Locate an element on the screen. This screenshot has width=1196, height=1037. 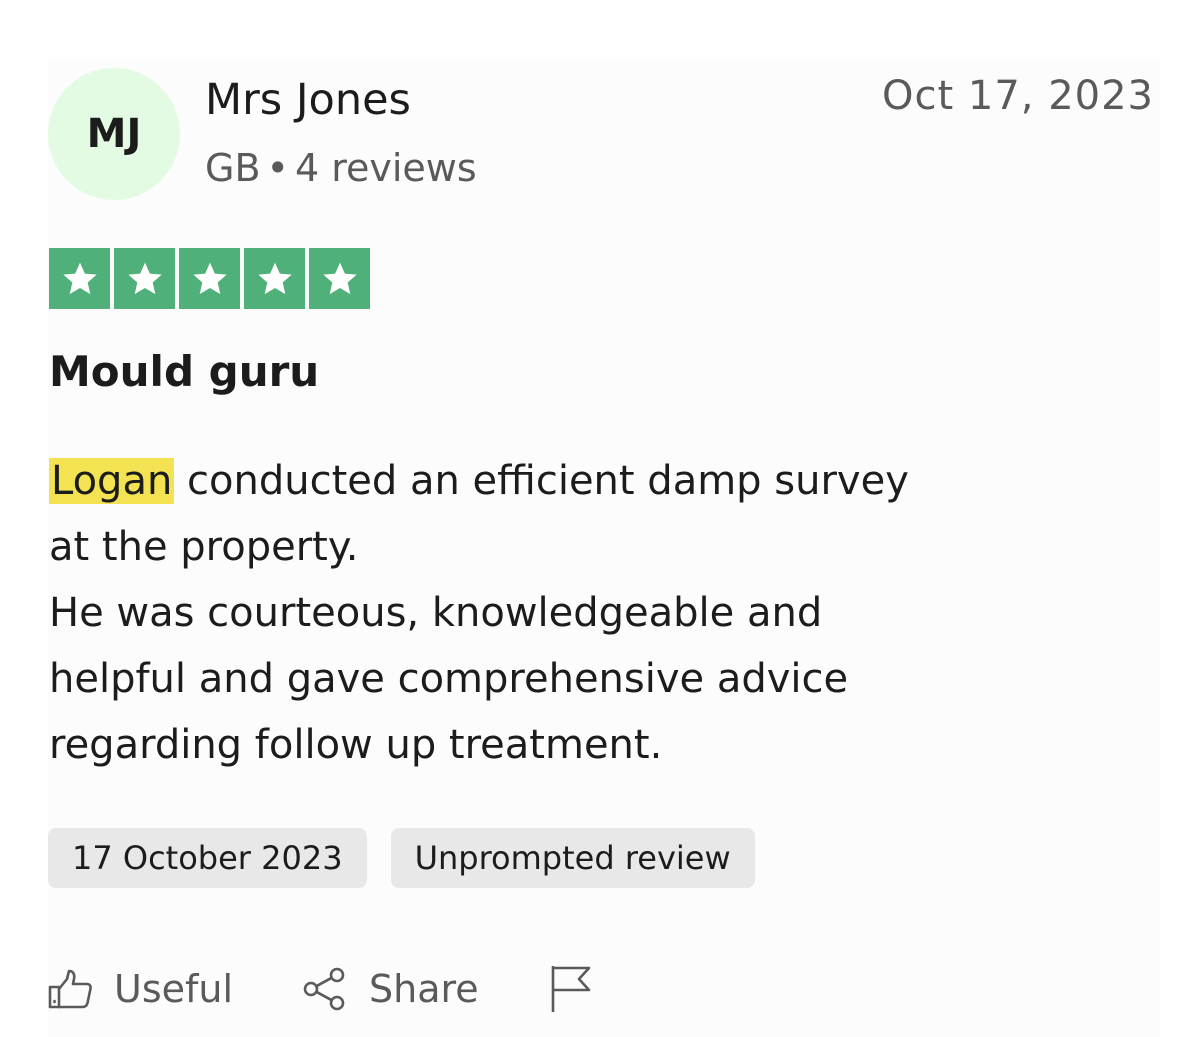
review-body-line: Logan conducted an efficient damp survey is located at coordinates (549, 481).